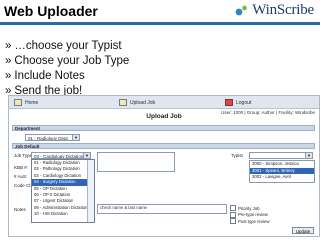  Describe the element at coordinates (282, 164) in the screenshot. I see `typist-option: 3000 - Simpson, Jessica` at that location.